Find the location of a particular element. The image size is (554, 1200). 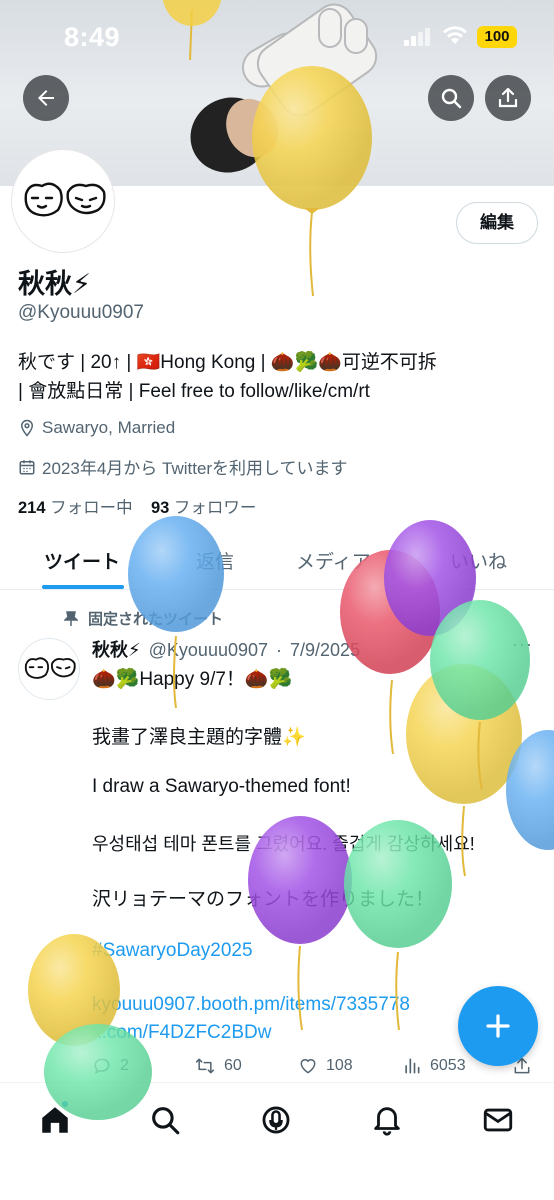

tweet-text-line: 🌰🥦Happy 9/7！🌰🥦 is located at coordinates (192, 679).